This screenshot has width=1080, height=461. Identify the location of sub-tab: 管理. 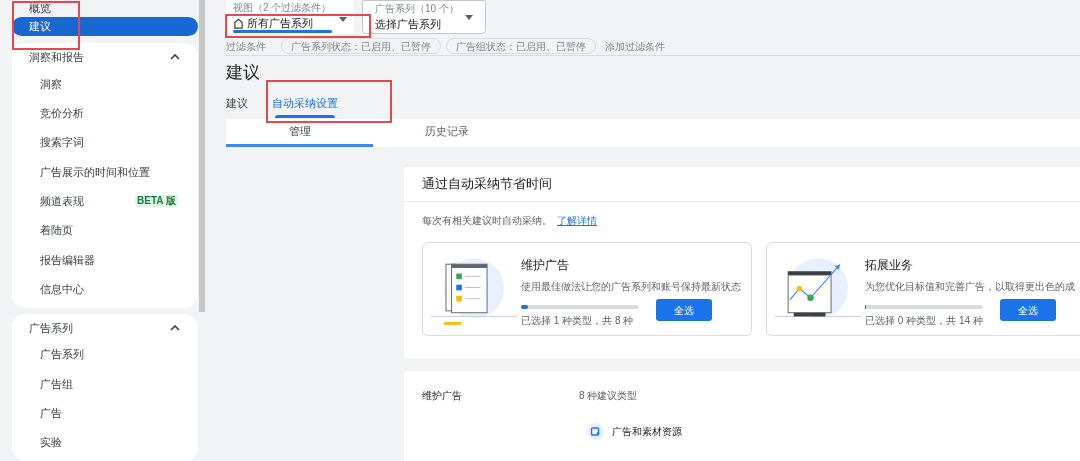
(299, 133).